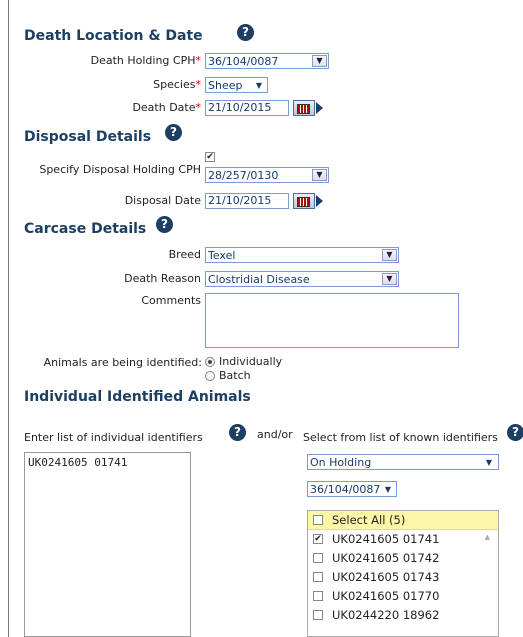 The height and width of the screenshot is (637, 523). What do you see at coordinates (369, 520) in the screenshot?
I see `select-all-label: Select All (5)` at bounding box center [369, 520].